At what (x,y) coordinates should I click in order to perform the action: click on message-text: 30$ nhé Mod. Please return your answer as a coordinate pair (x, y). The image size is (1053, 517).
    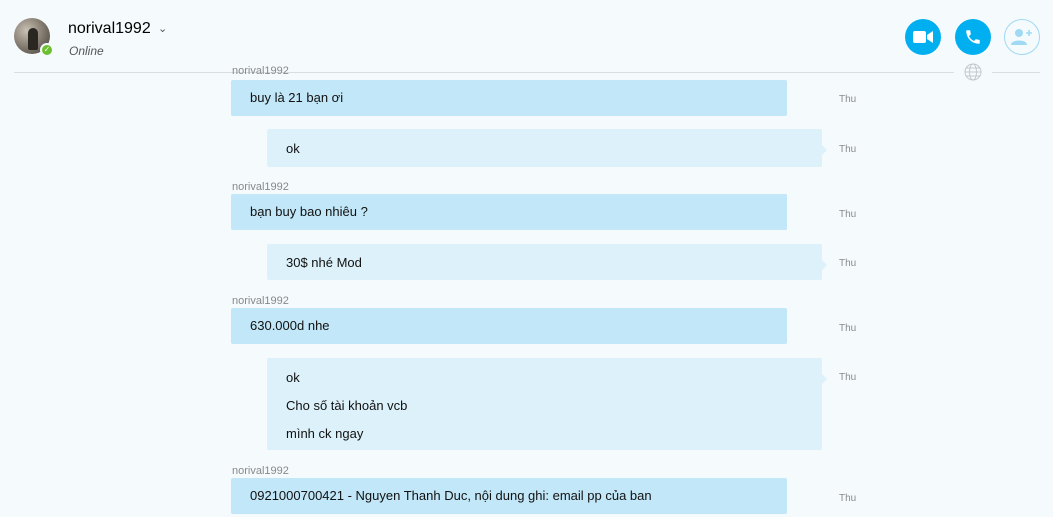
    Looking at the image, I should click on (324, 262).